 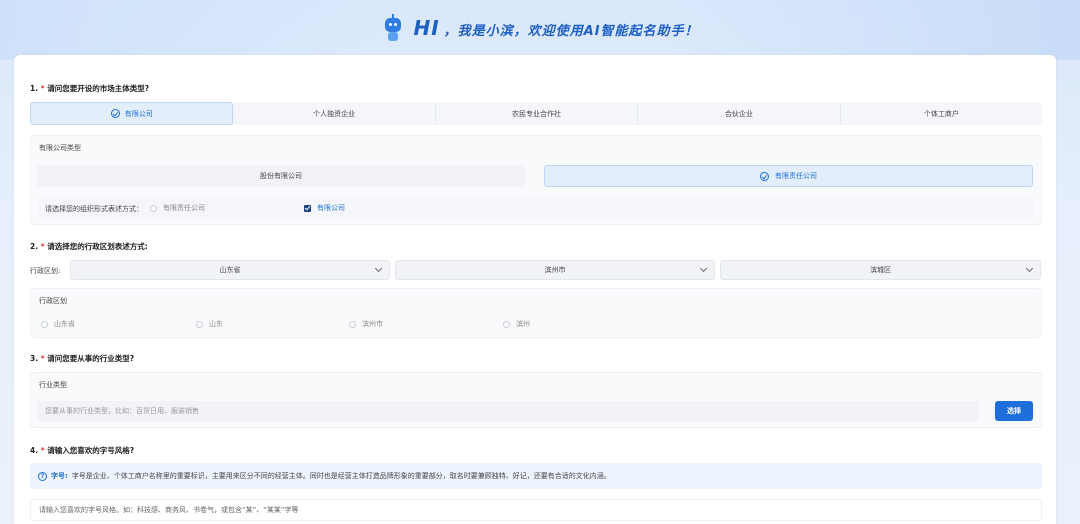 I want to click on entity-type-selector: 有限公司 个人独资企业 农民专业合作社 合伙企业 个体工商户, so click(x=536, y=113).